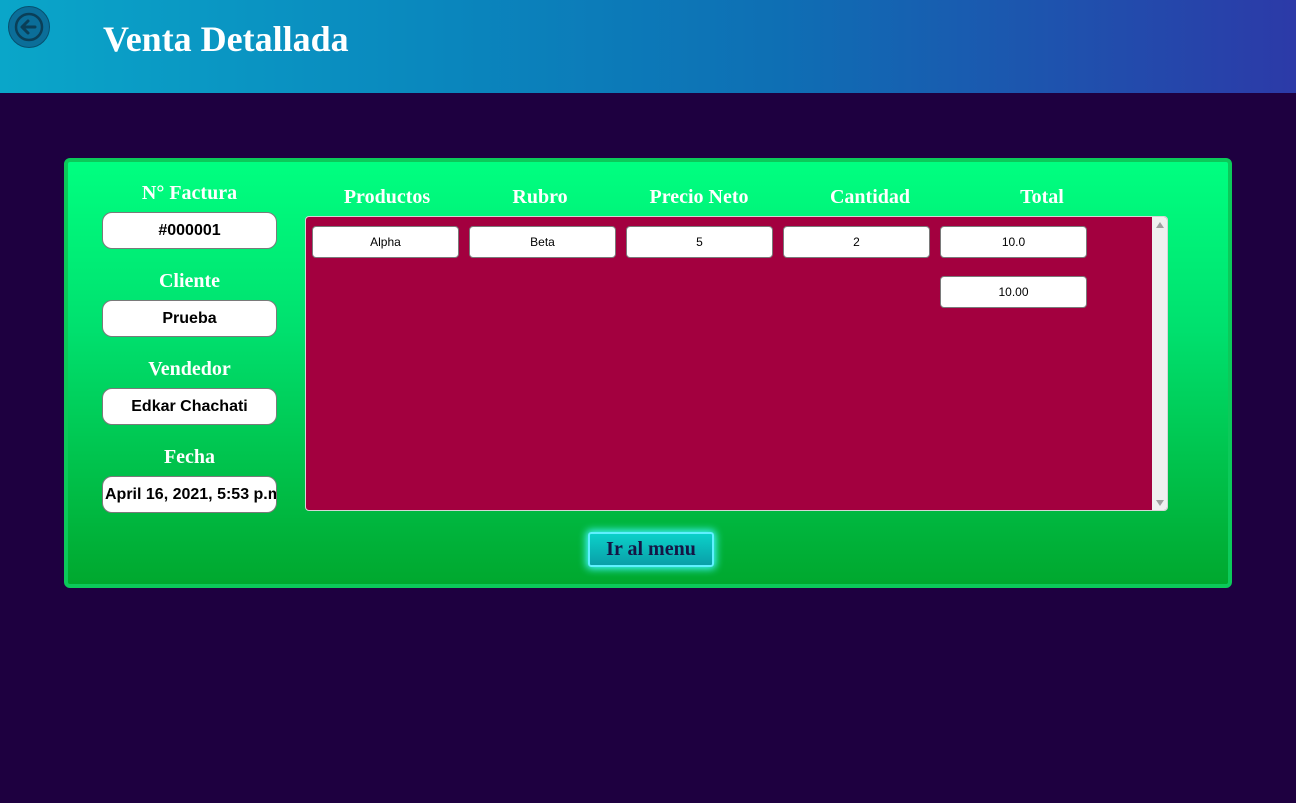 This screenshot has width=1296, height=803. I want to click on arrow-left-circle-icon, so click(29, 27).